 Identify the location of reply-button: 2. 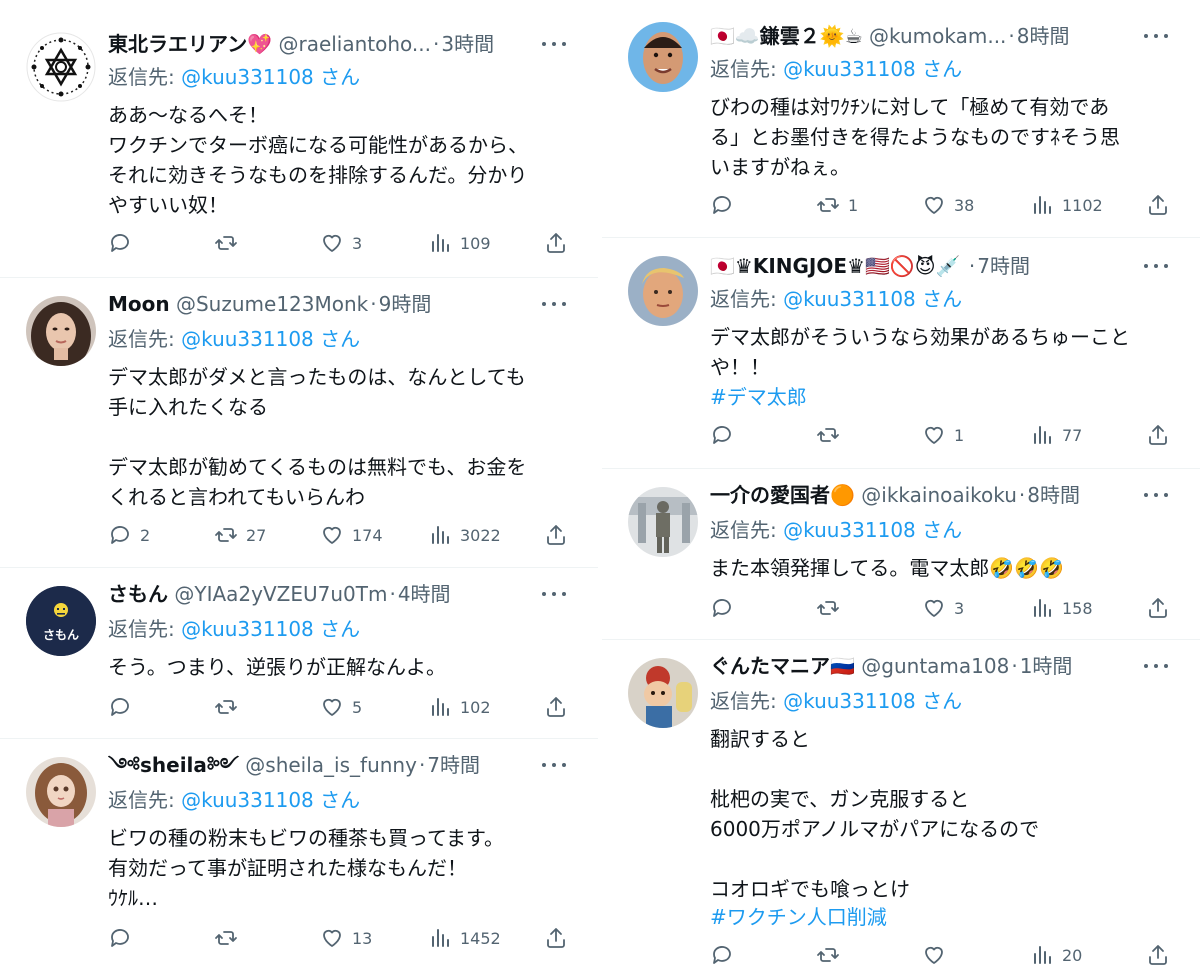
(129, 535).